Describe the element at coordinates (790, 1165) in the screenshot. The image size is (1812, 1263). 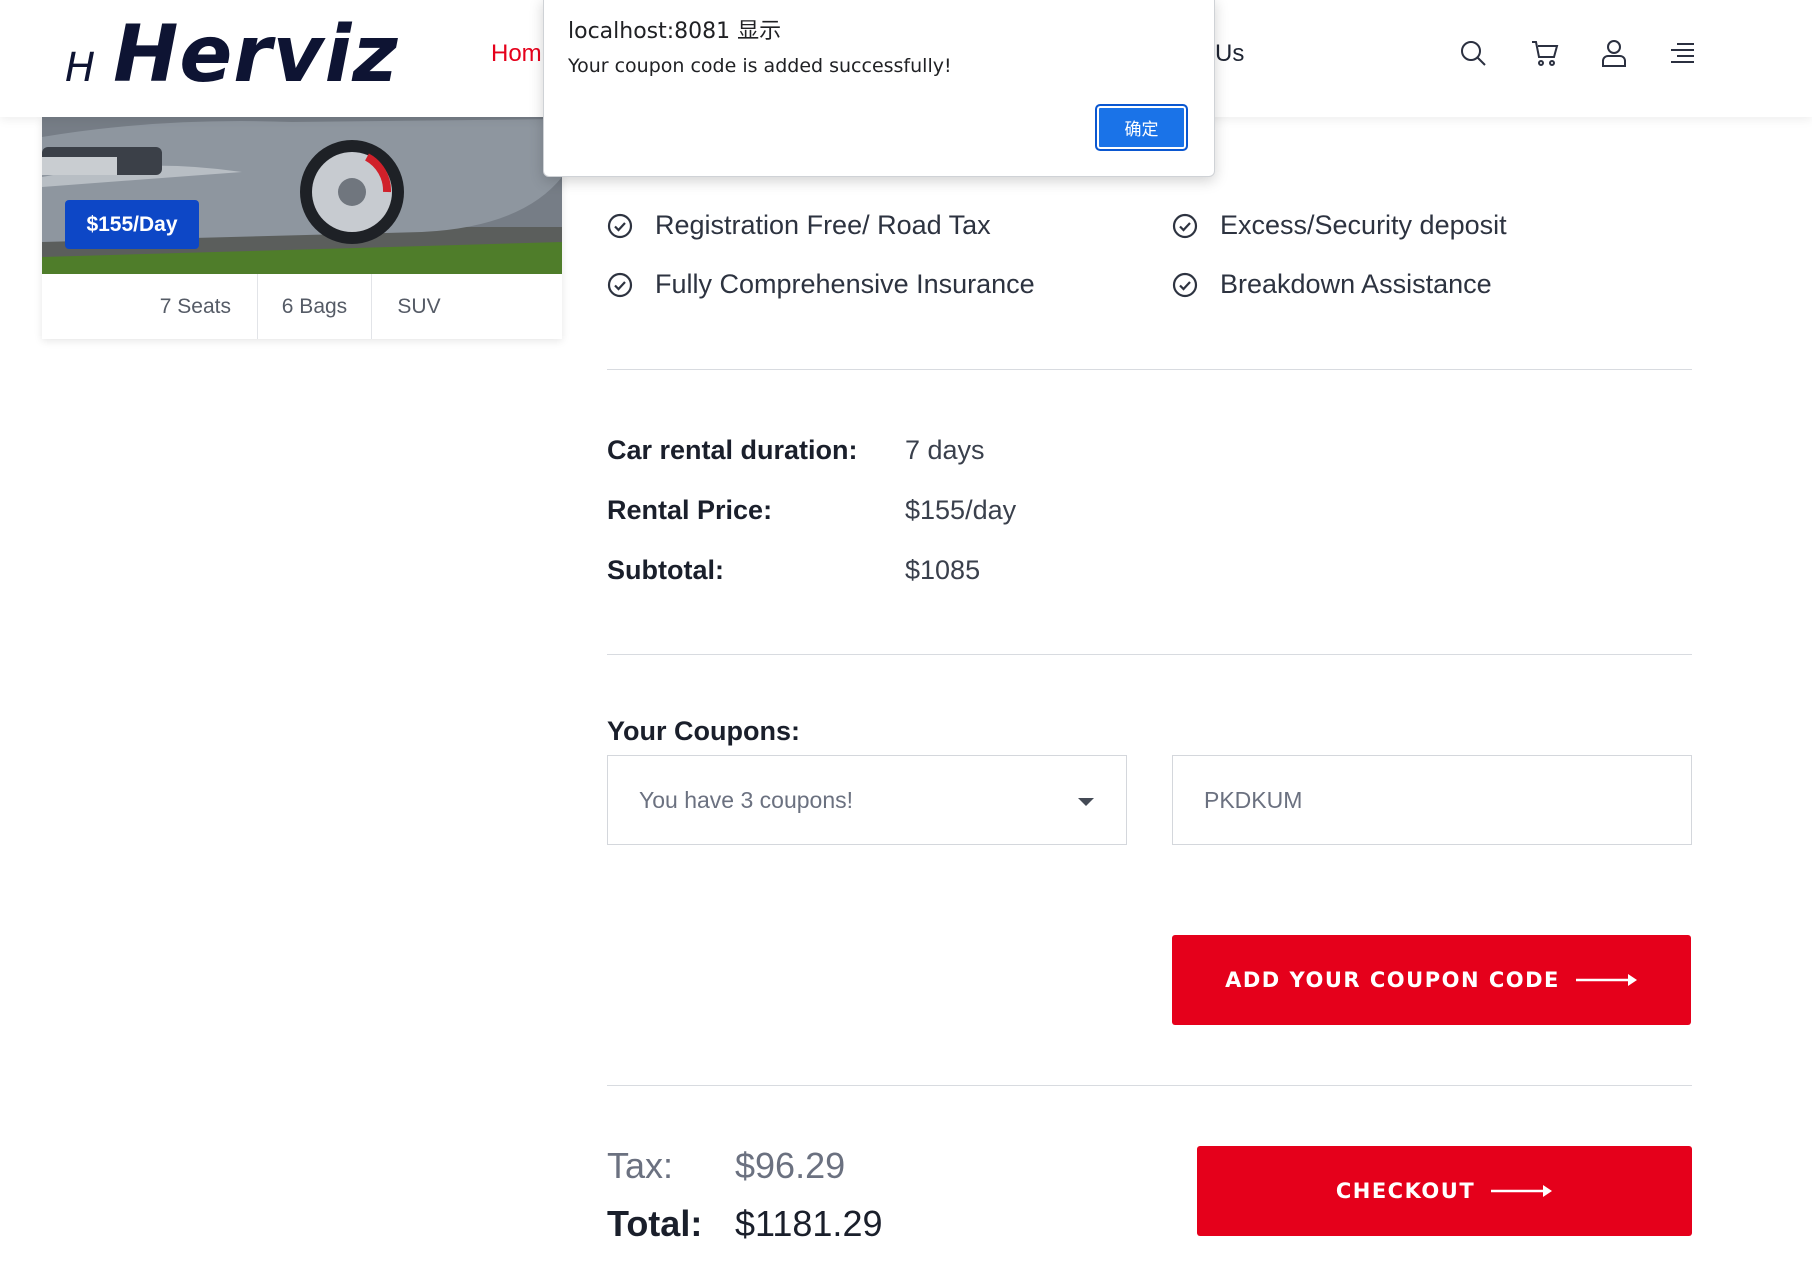
I see `tax-value: $96.29` at that location.